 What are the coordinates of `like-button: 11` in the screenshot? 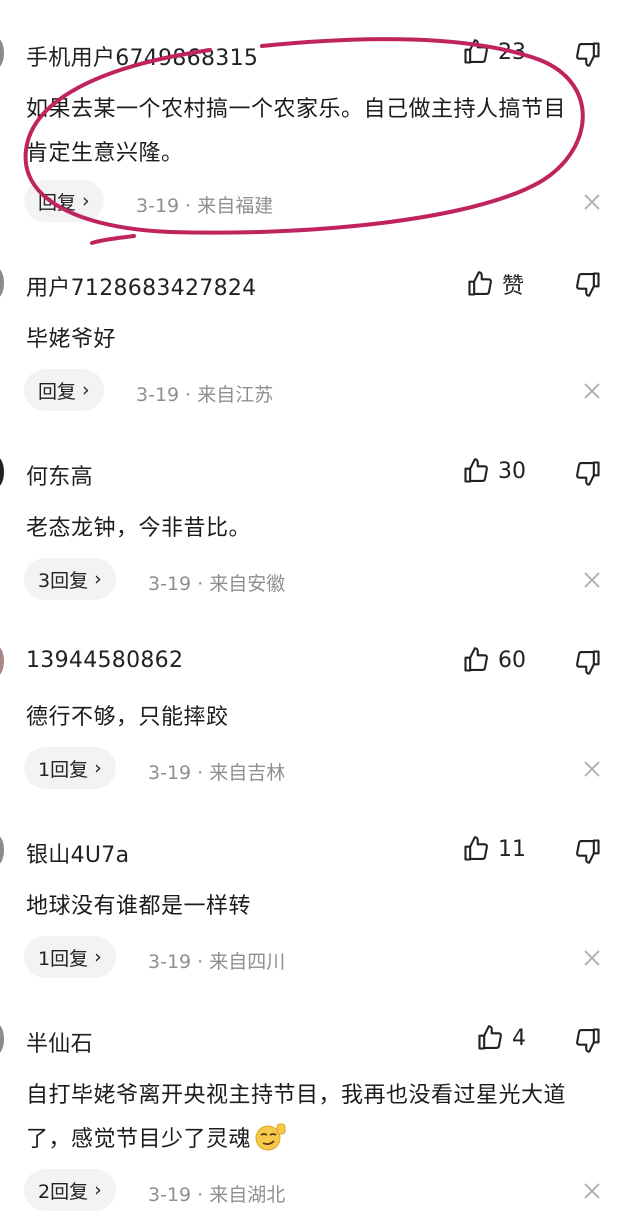 It's located at (494, 849).